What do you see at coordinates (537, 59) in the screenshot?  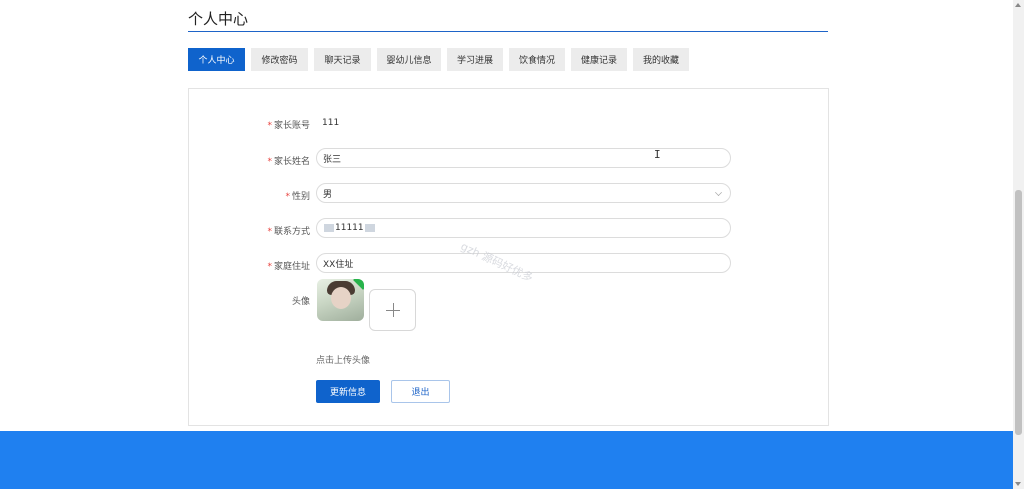 I see `tab-diet: 饮食情况` at bounding box center [537, 59].